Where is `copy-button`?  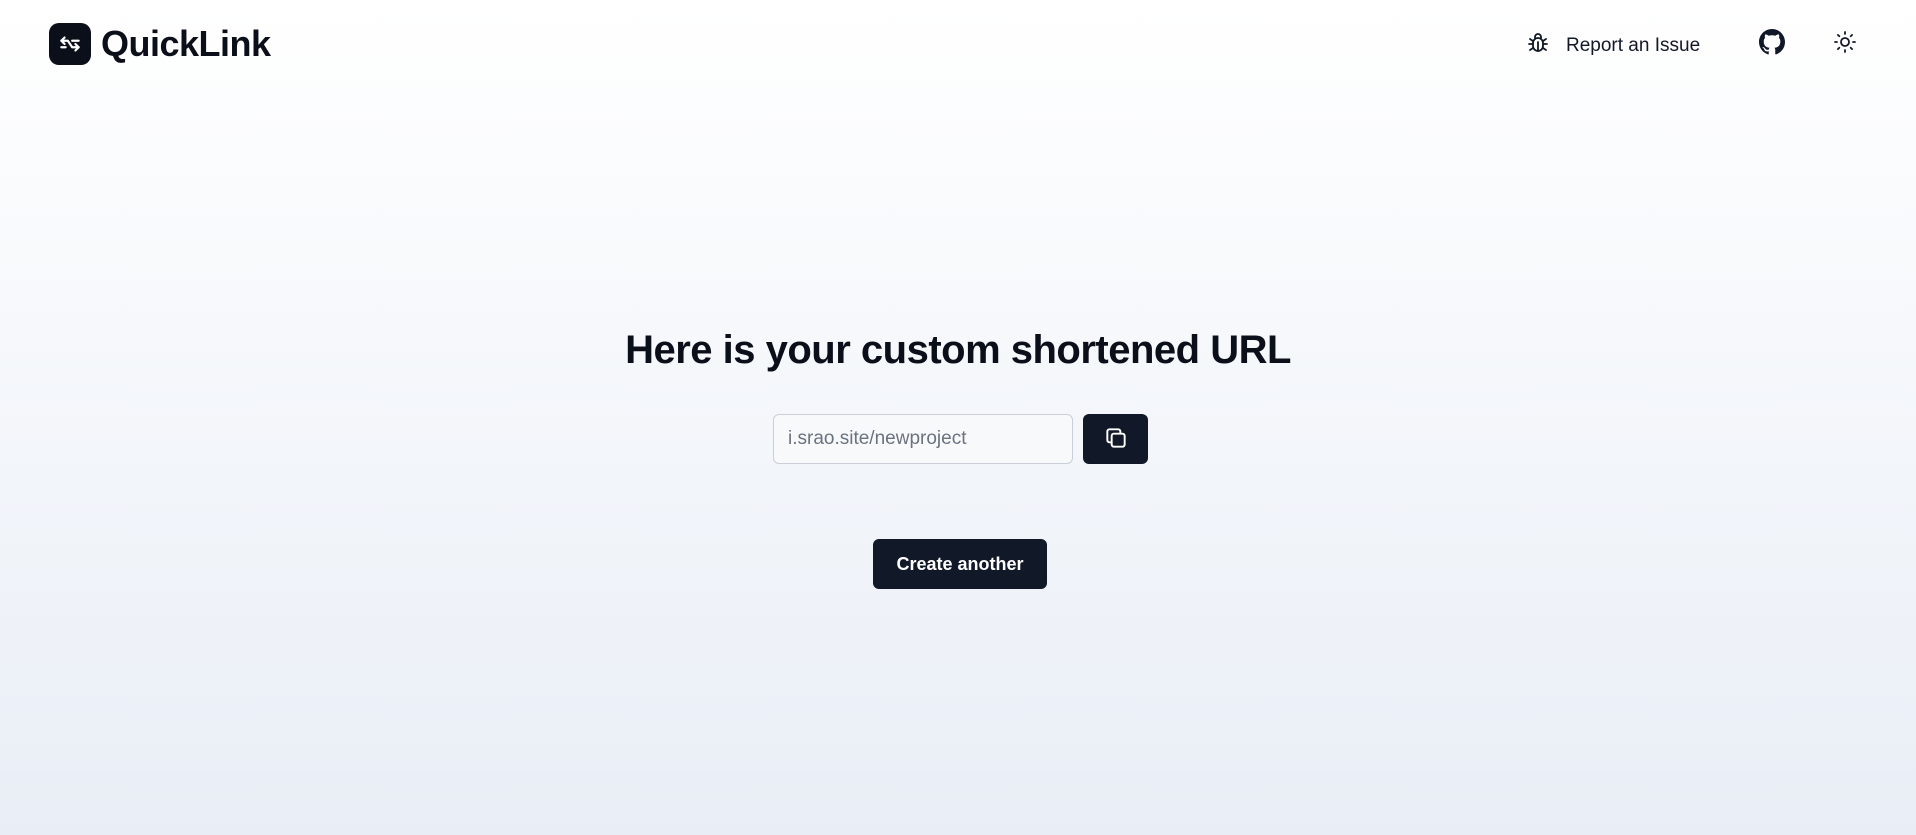
copy-button is located at coordinates (1115, 439).